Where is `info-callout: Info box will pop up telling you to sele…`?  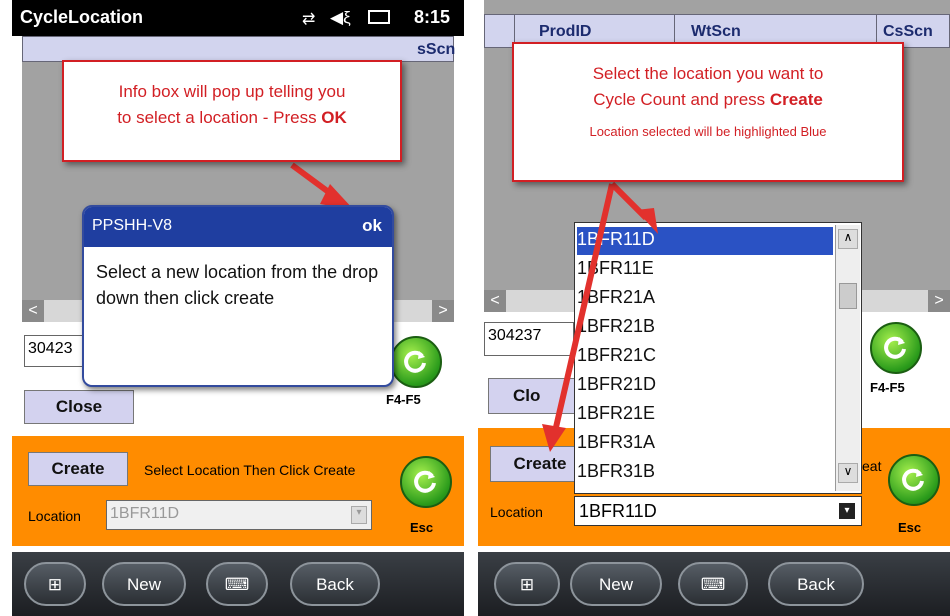 info-callout: Info box will pop up telling you to sele… is located at coordinates (232, 111).